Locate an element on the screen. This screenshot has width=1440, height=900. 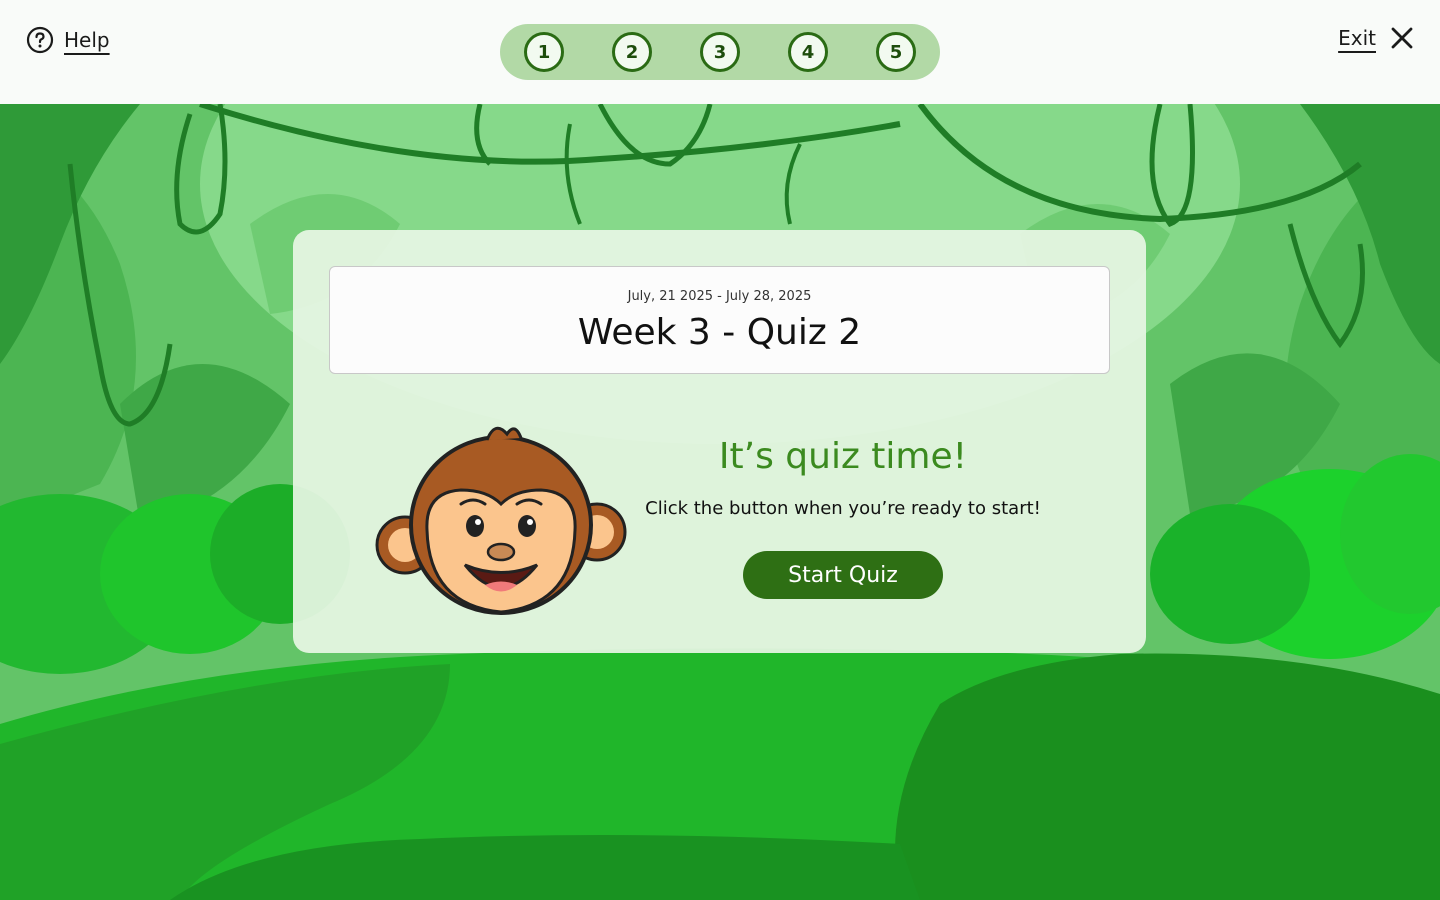
question-circle-icon is located at coordinates (40, 40).